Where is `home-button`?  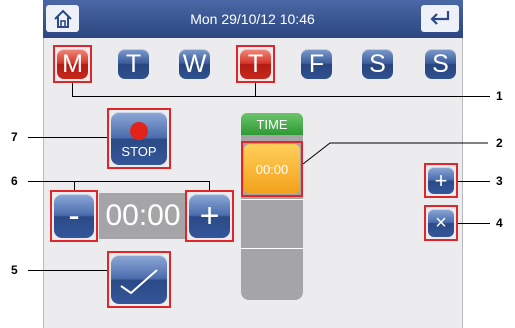 home-button is located at coordinates (62, 18).